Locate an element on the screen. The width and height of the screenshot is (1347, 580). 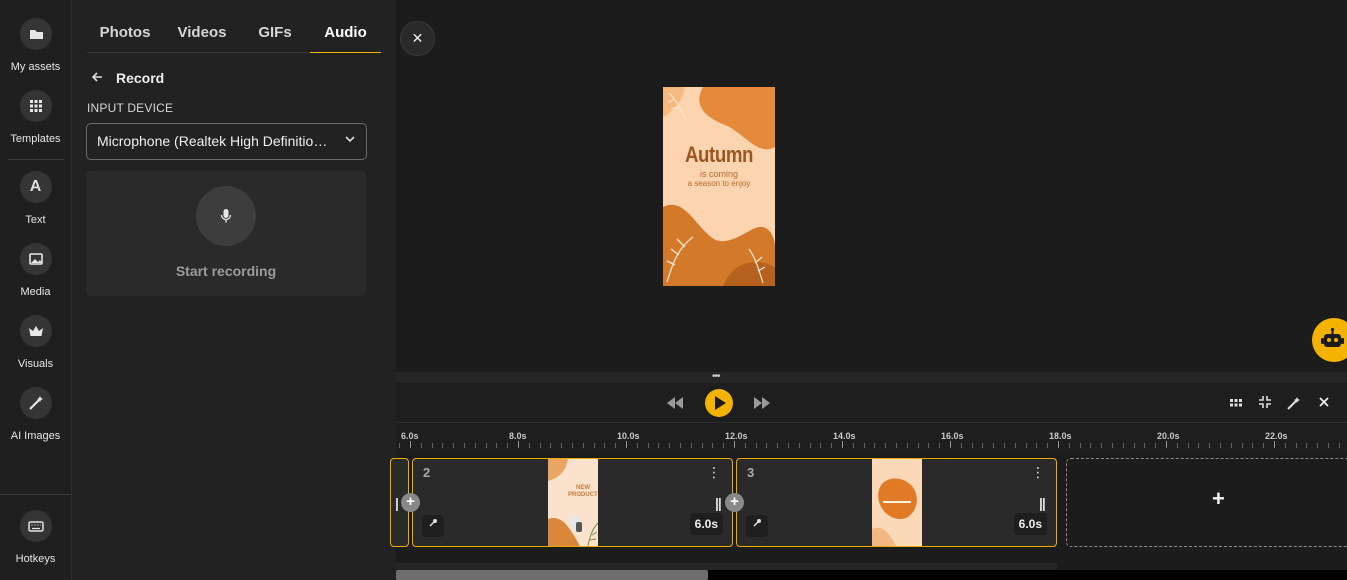
image-icon is located at coordinates (35, 259).